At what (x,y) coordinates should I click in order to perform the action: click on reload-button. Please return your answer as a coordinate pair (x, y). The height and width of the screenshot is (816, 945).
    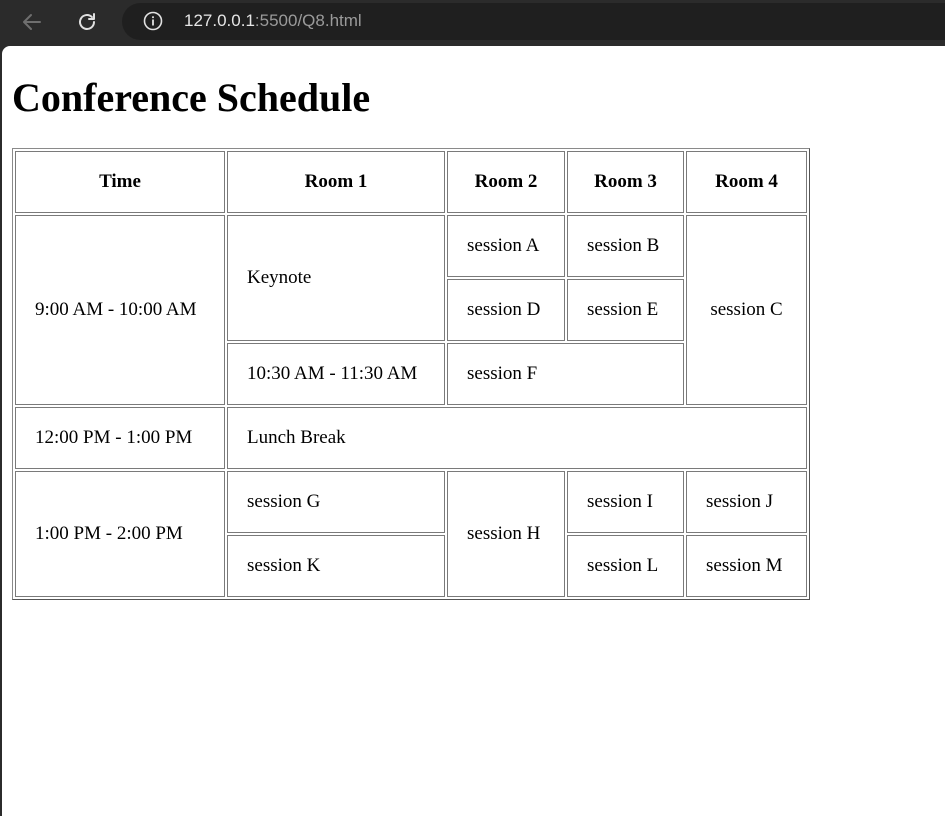
    Looking at the image, I should click on (87, 22).